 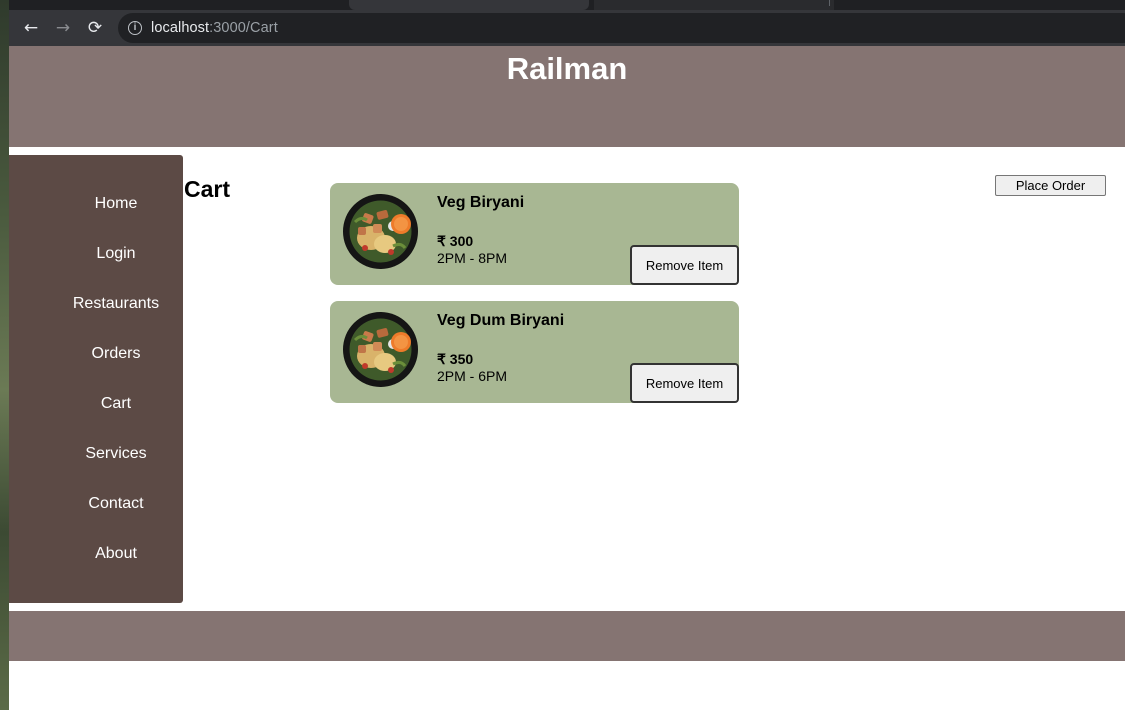 What do you see at coordinates (567, 96) in the screenshot?
I see `site-header: Railman` at bounding box center [567, 96].